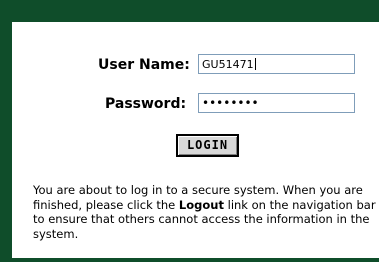  Describe the element at coordinates (144, 65) in the screenshot. I see `username-label: User Name:` at that location.